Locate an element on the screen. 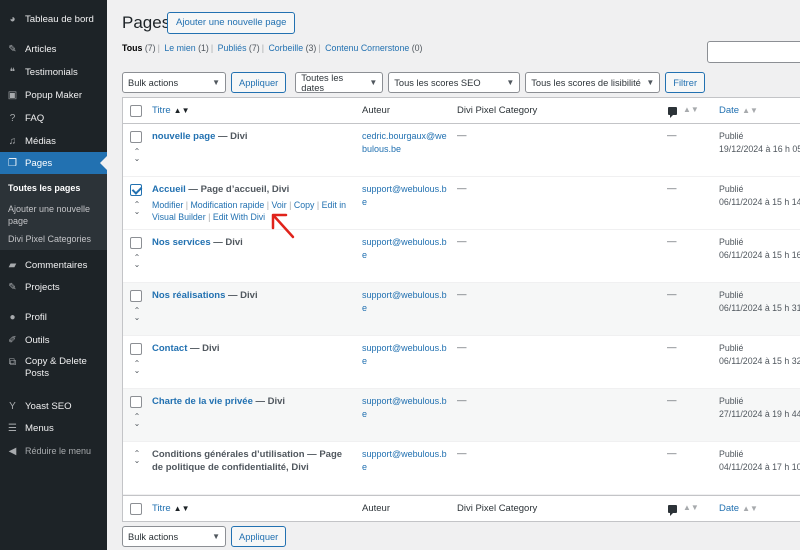 This screenshot has width=800, height=550. view-link: Voir is located at coordinates (279, 205).